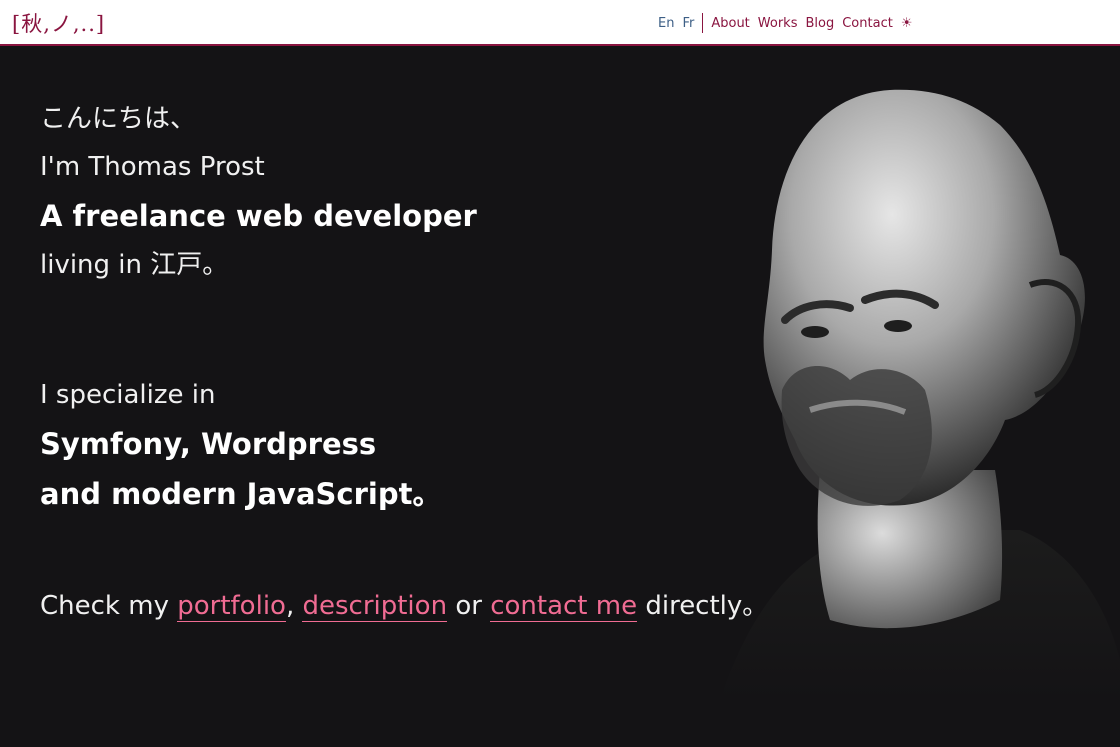 The height and width of the screenshot is (747, 1120). What do you see at coordinates (867, 23) in the screenshot?
I see `nav-contact-link: Contact` at bounding box center [867, 23].